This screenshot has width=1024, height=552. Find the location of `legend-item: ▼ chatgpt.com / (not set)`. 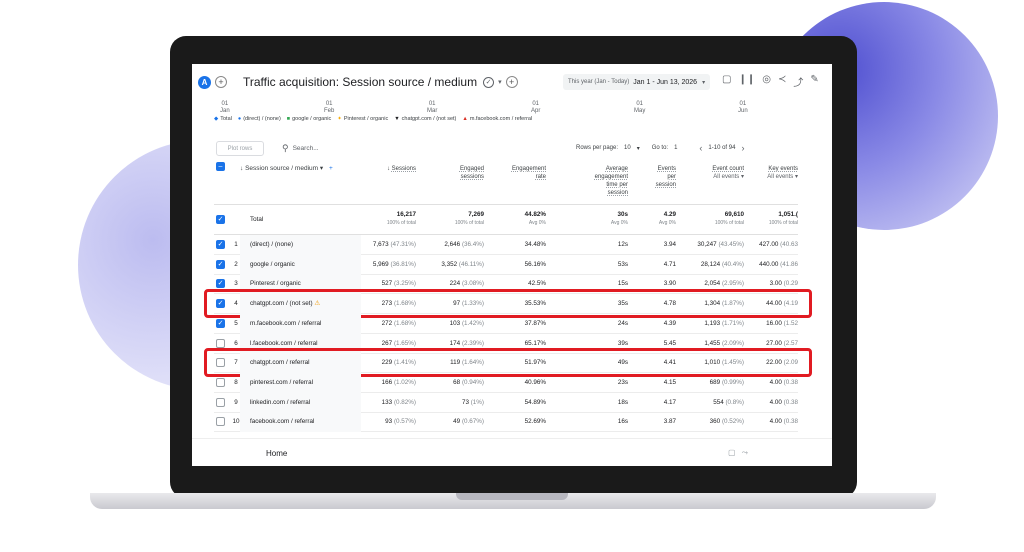

legend-item: ▼ chatgpt.com / (not set) is located at coordinates (425, 119).